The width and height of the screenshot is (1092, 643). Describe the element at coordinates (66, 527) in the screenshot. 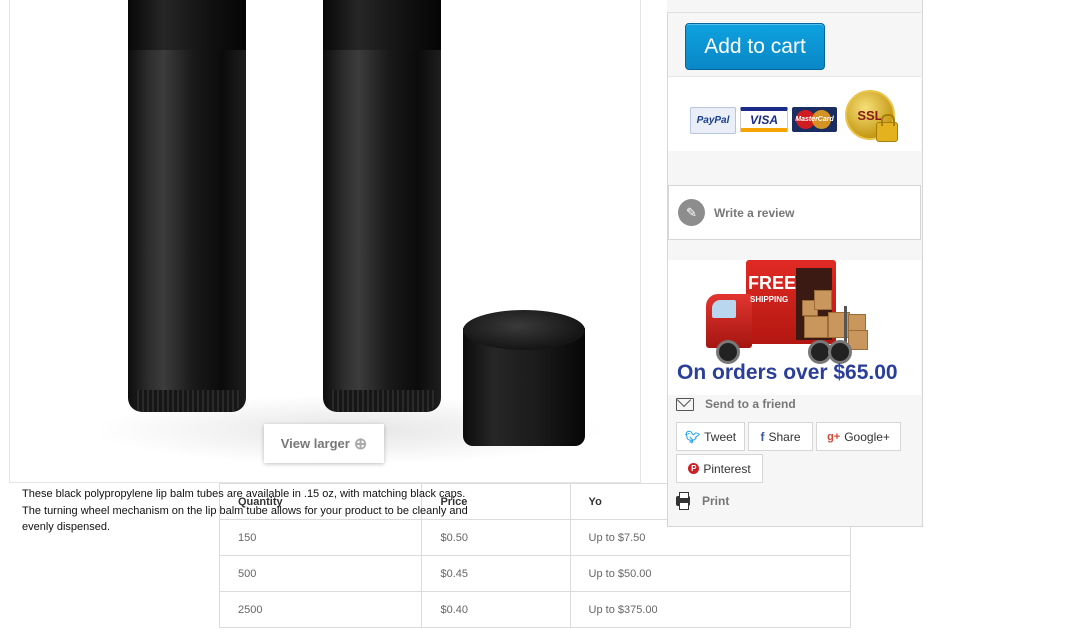

I see `description-line: evenly dispensed.` at that location.